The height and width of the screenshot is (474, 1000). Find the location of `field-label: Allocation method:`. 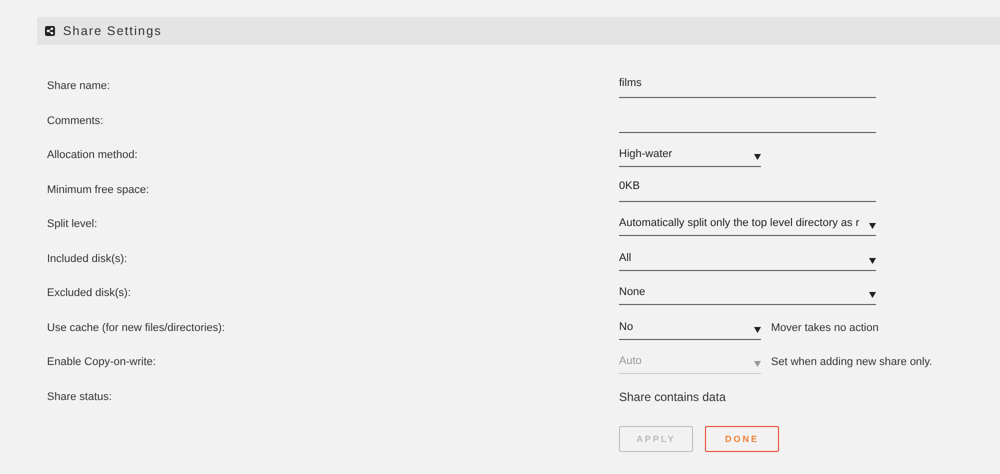

field-label: Allocation method: is located at coordinates (92, 155).